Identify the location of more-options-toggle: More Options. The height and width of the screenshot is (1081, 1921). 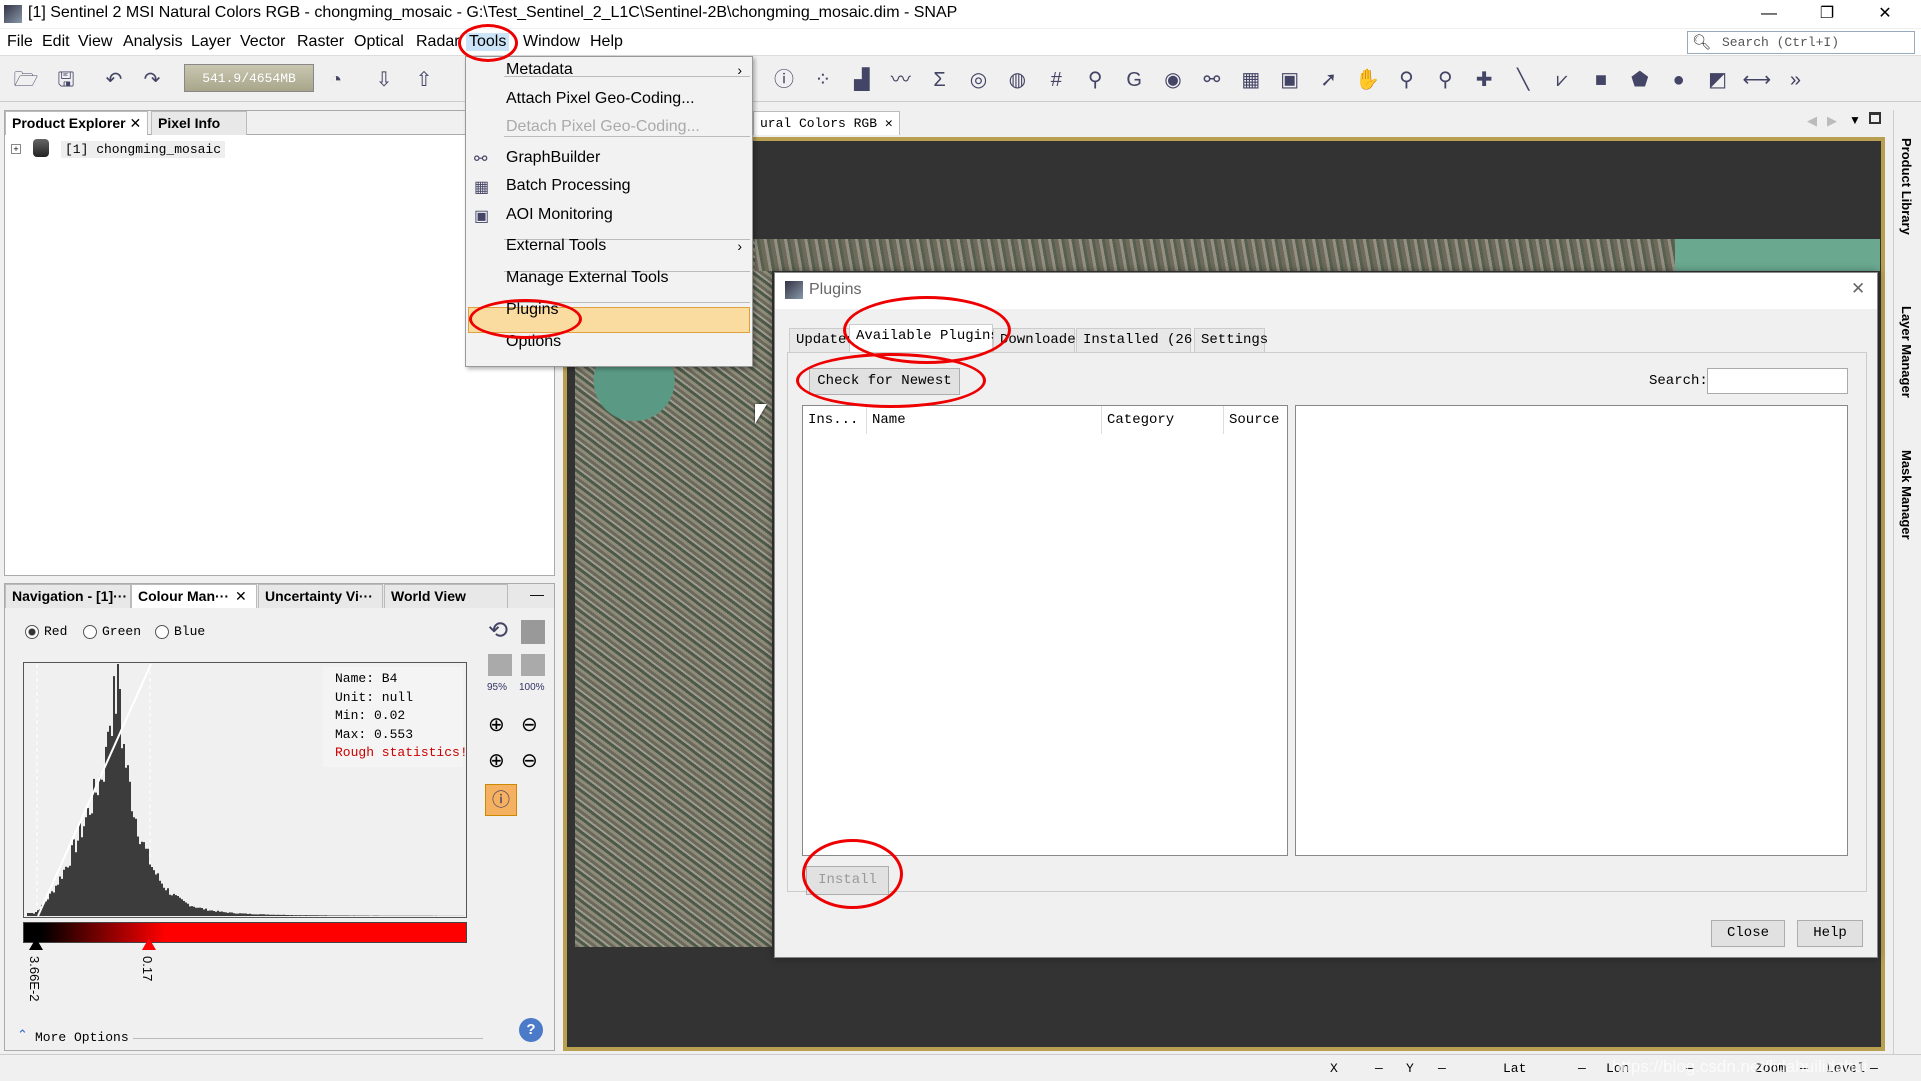
(82, 1037).